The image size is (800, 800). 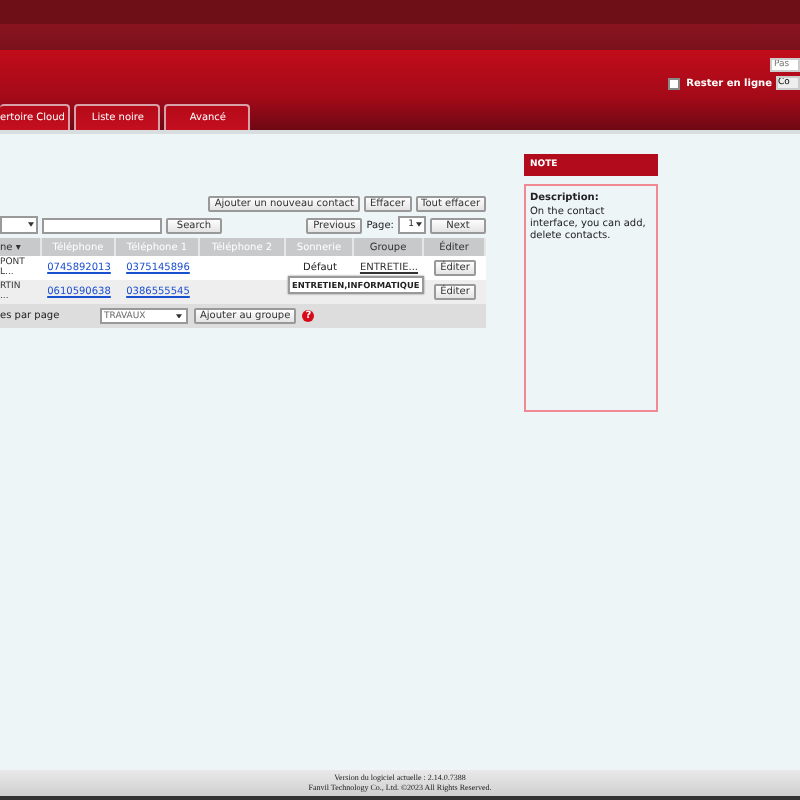 I want to click on stay-online-checkbox, so click(x=674, y=83).